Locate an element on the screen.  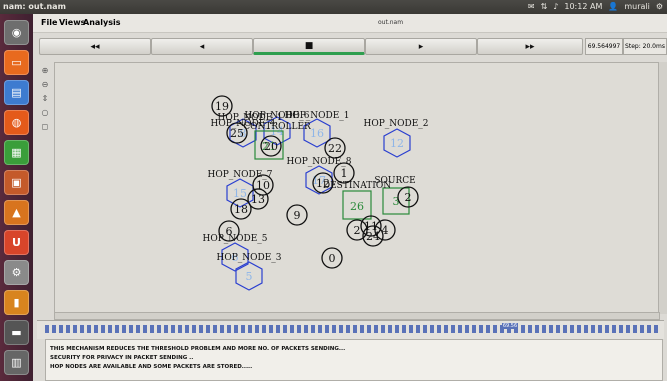
launcher-sidebar: ◉ ▭ ▤ ◍ ▦ ▣ ▲ U ⚙ ▮ ▬ ▥ is located at coordinates (16, 197).